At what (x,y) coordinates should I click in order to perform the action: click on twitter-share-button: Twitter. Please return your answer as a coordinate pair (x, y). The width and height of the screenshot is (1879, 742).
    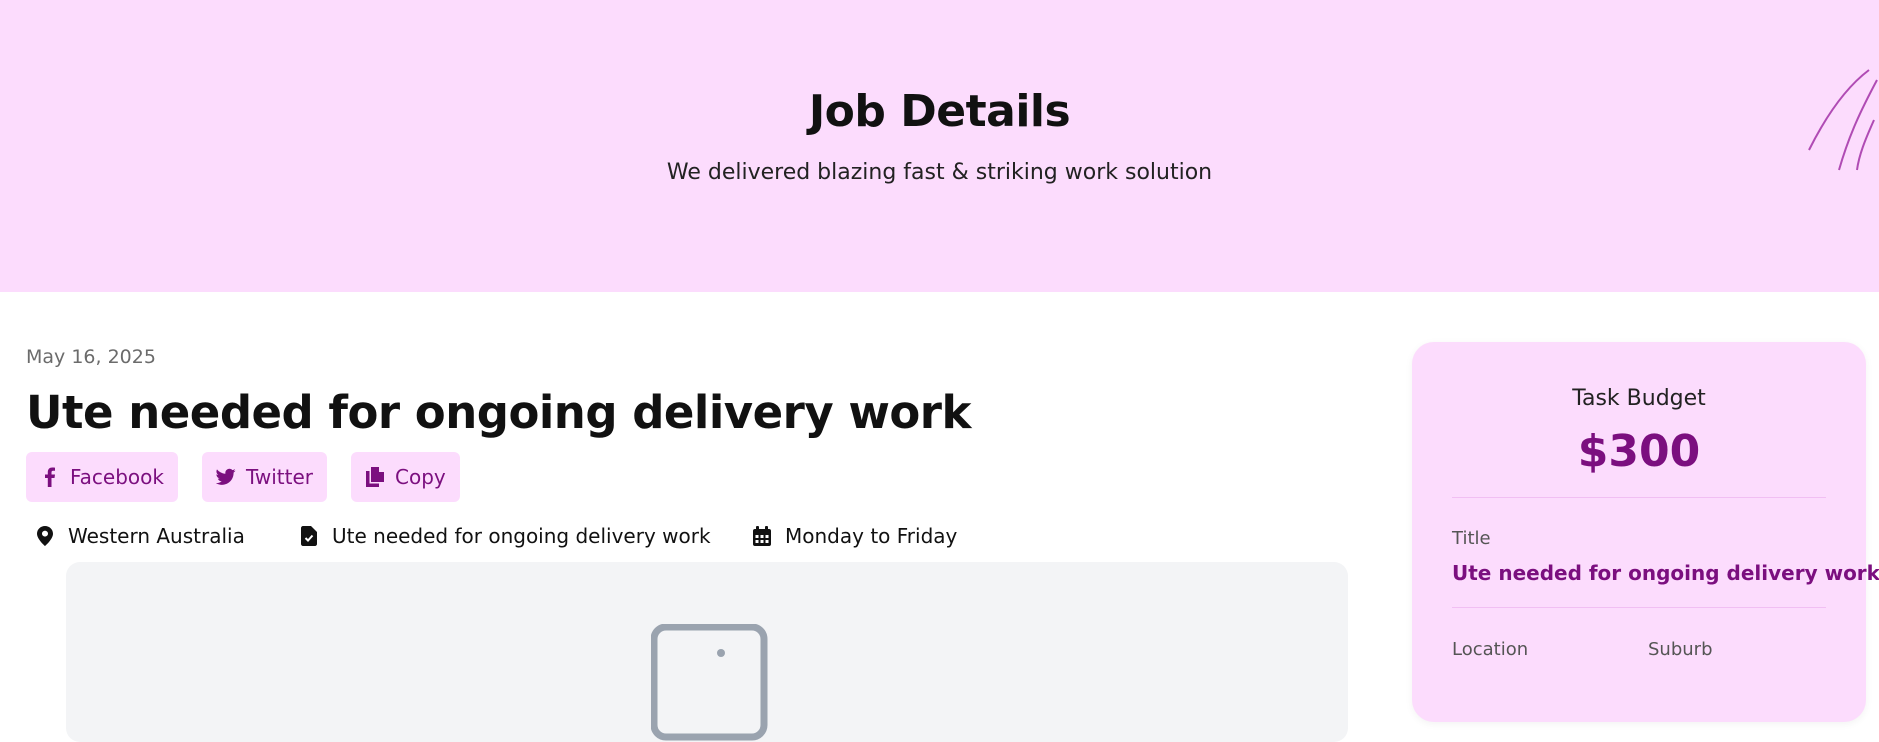
    Looking at the image, I should click on (264, 477).